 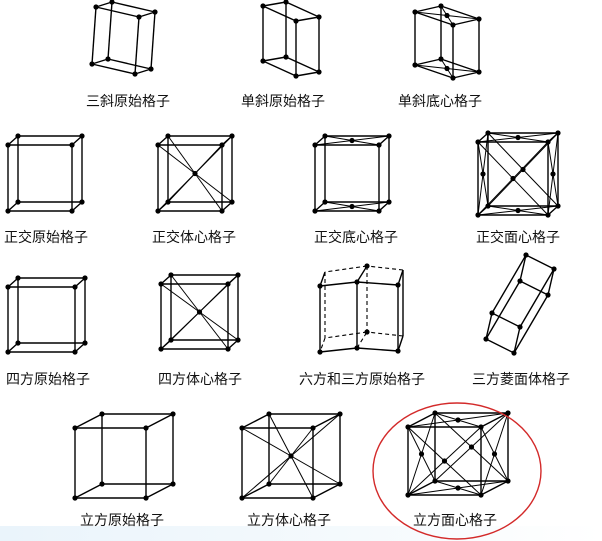 What do you see at coordinates (356, 237) in the screenshot?
I see `lattice-caption: 正交底心格子` at bounding box center [356, 237].